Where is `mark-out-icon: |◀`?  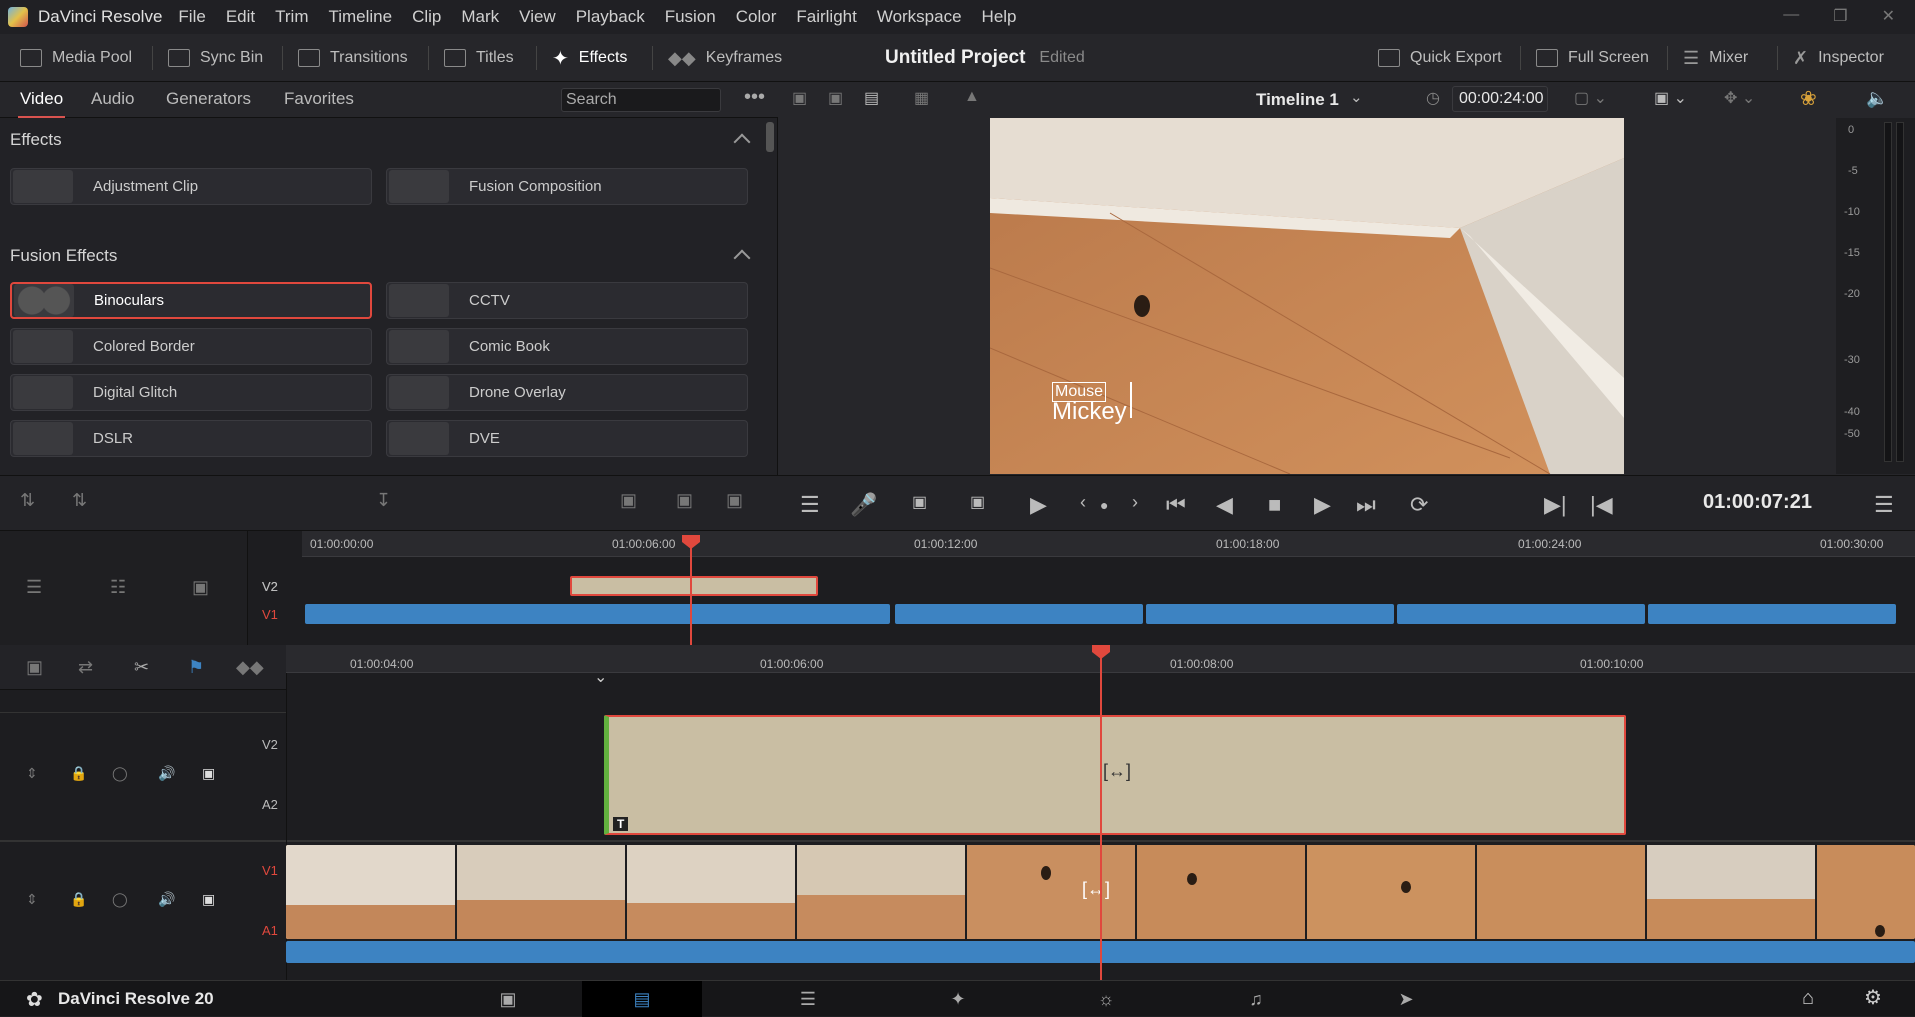
mark-out-icon: |◀ is located at coordinates (1601, 505).